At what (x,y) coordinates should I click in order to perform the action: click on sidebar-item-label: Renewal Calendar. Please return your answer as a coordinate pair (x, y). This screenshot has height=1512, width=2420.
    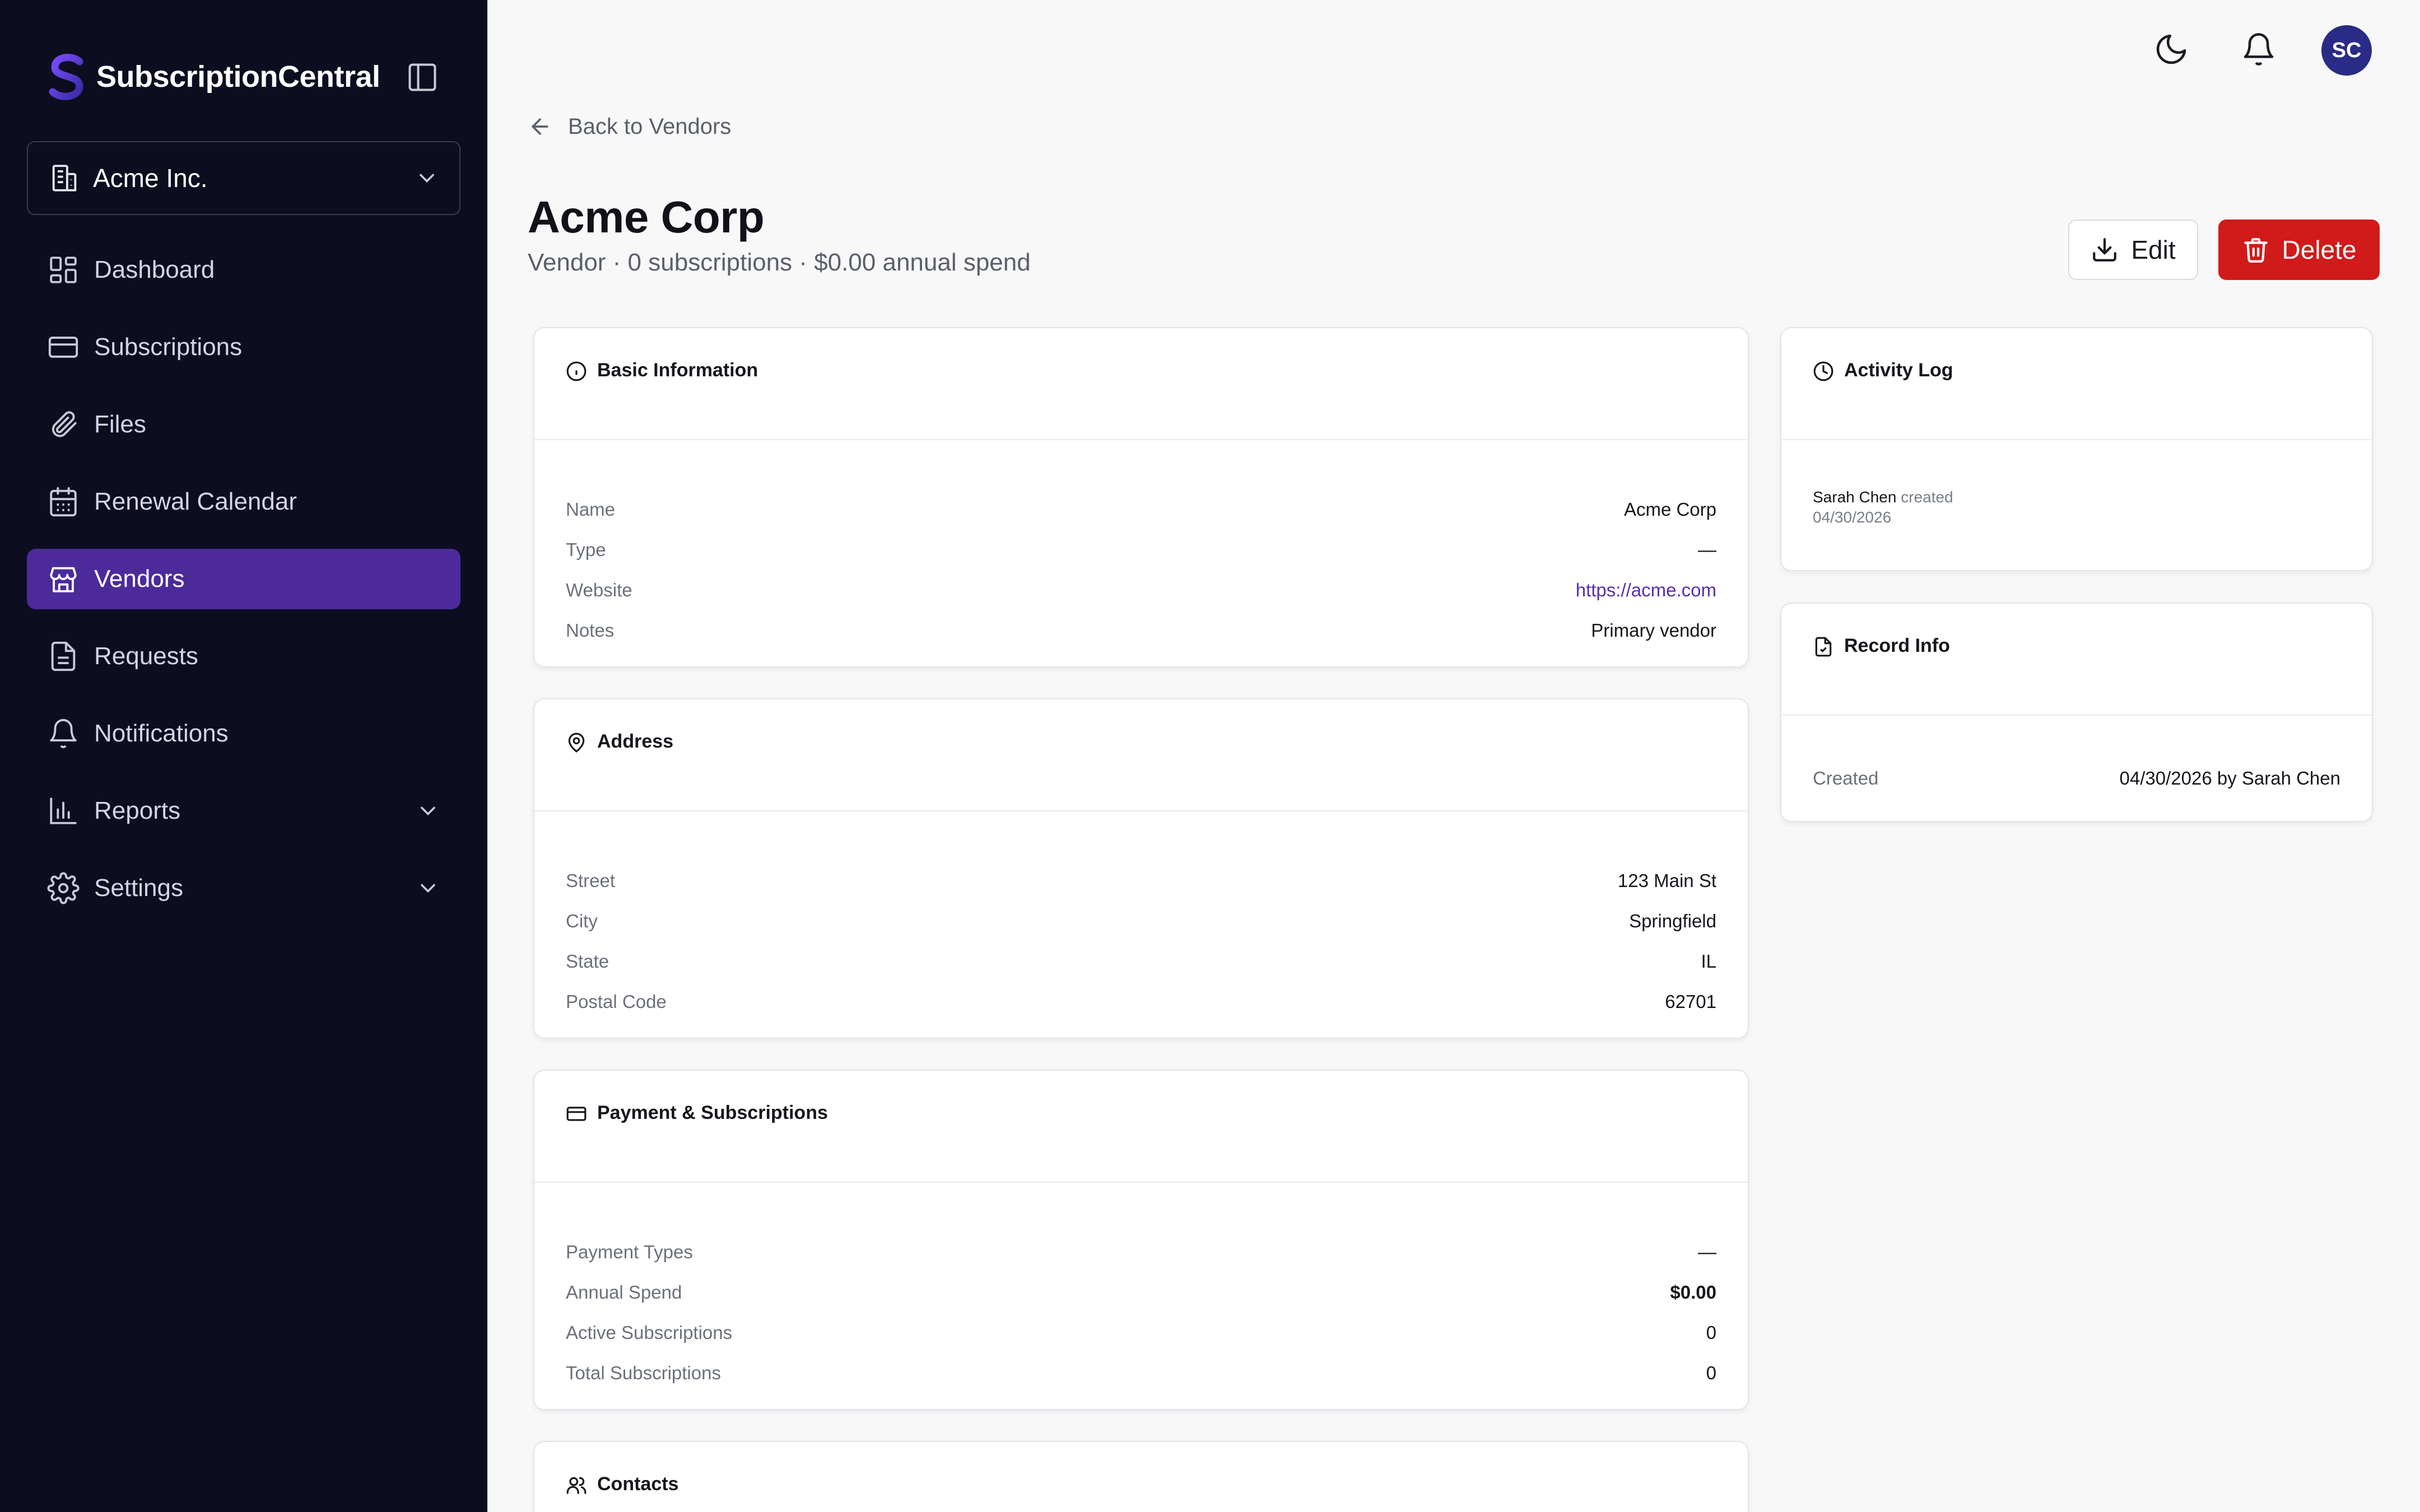
    Looking at the image, I should click on (196, 502).